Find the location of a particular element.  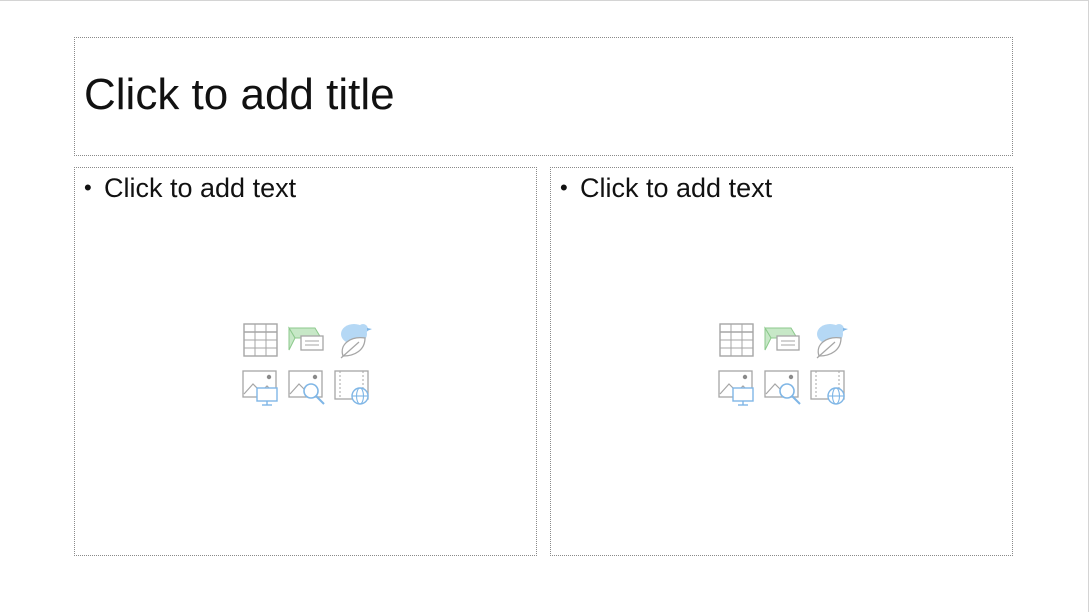

title-placeholder-text: Click to add title is located at coordinates (239, 94).